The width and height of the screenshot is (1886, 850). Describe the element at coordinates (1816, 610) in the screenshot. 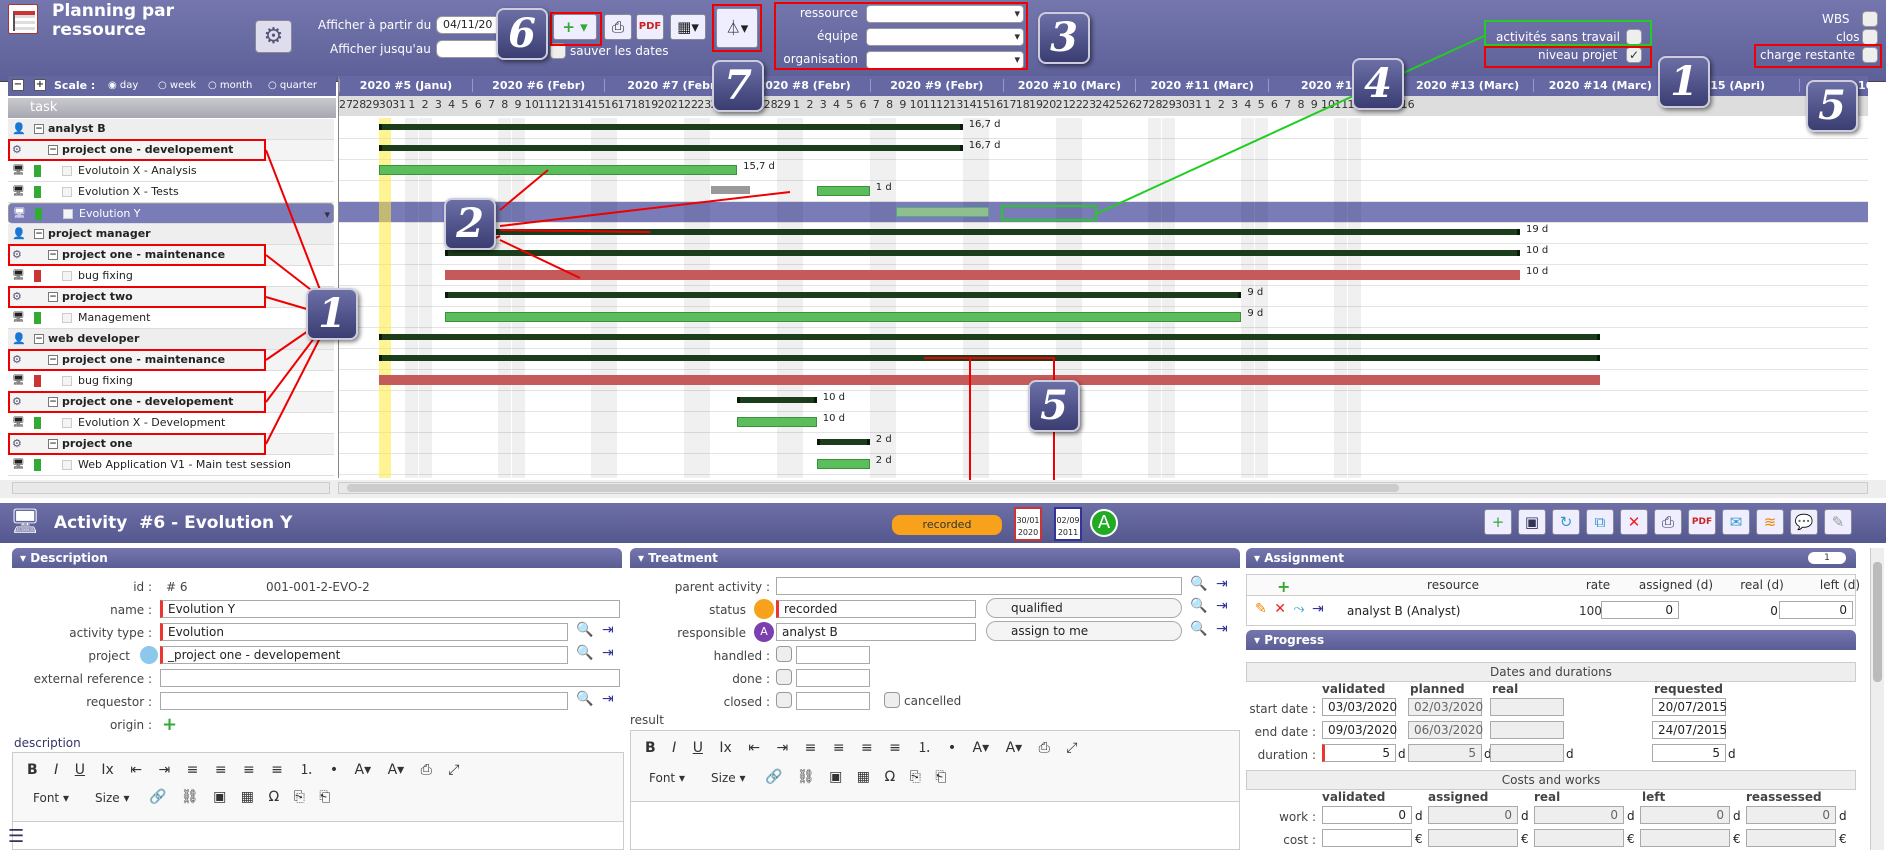

I see `assignment-left: 0` at that location.